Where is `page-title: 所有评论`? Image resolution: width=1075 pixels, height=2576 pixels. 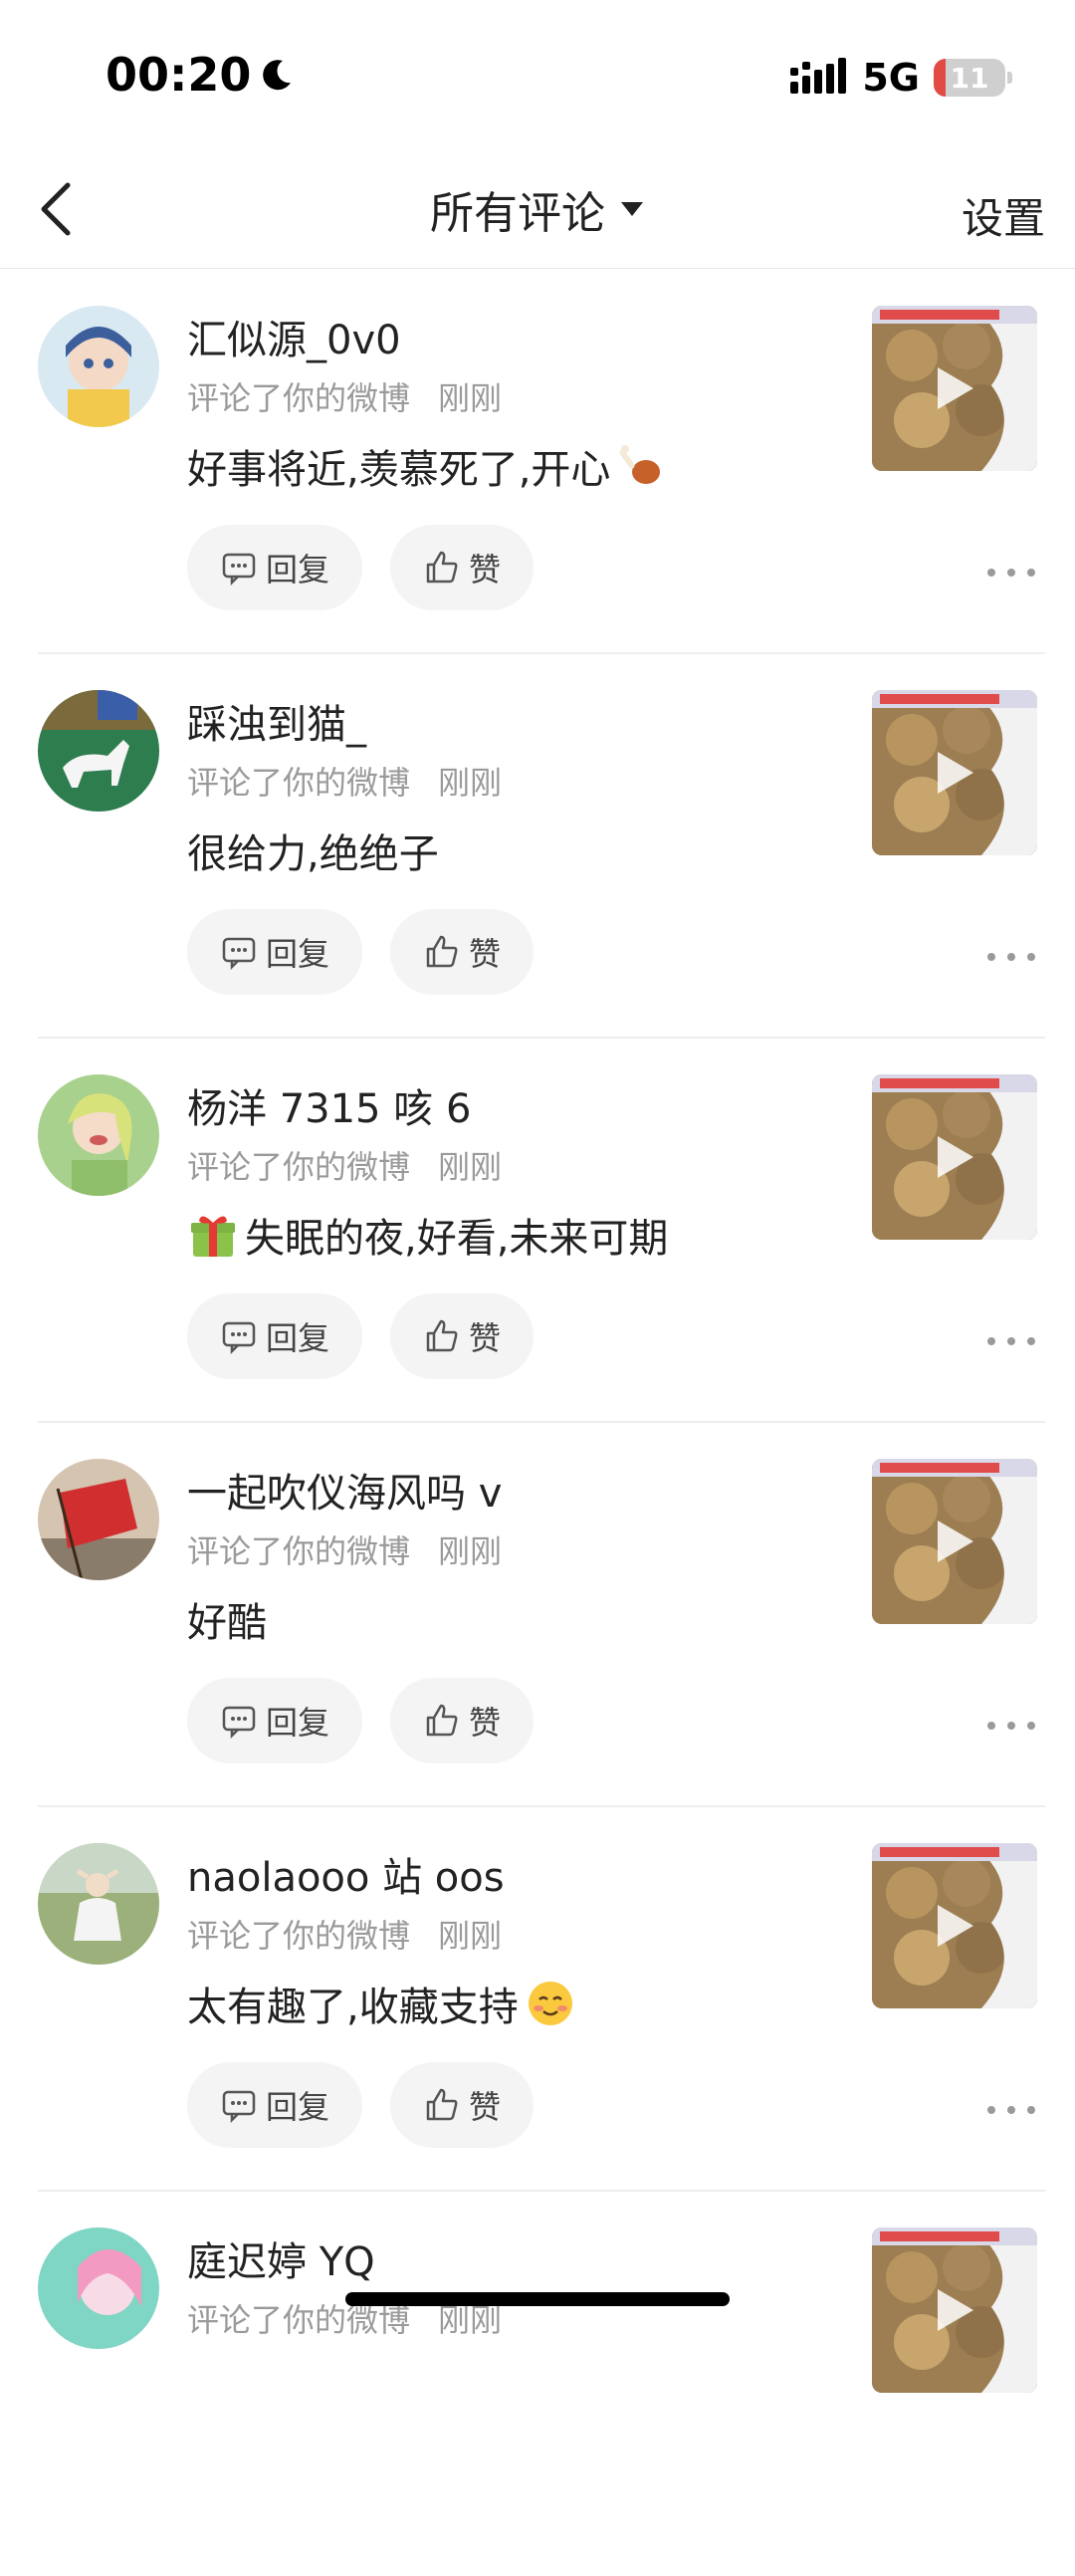
page-title: 所有评论 is located at coordinates (517, 213).